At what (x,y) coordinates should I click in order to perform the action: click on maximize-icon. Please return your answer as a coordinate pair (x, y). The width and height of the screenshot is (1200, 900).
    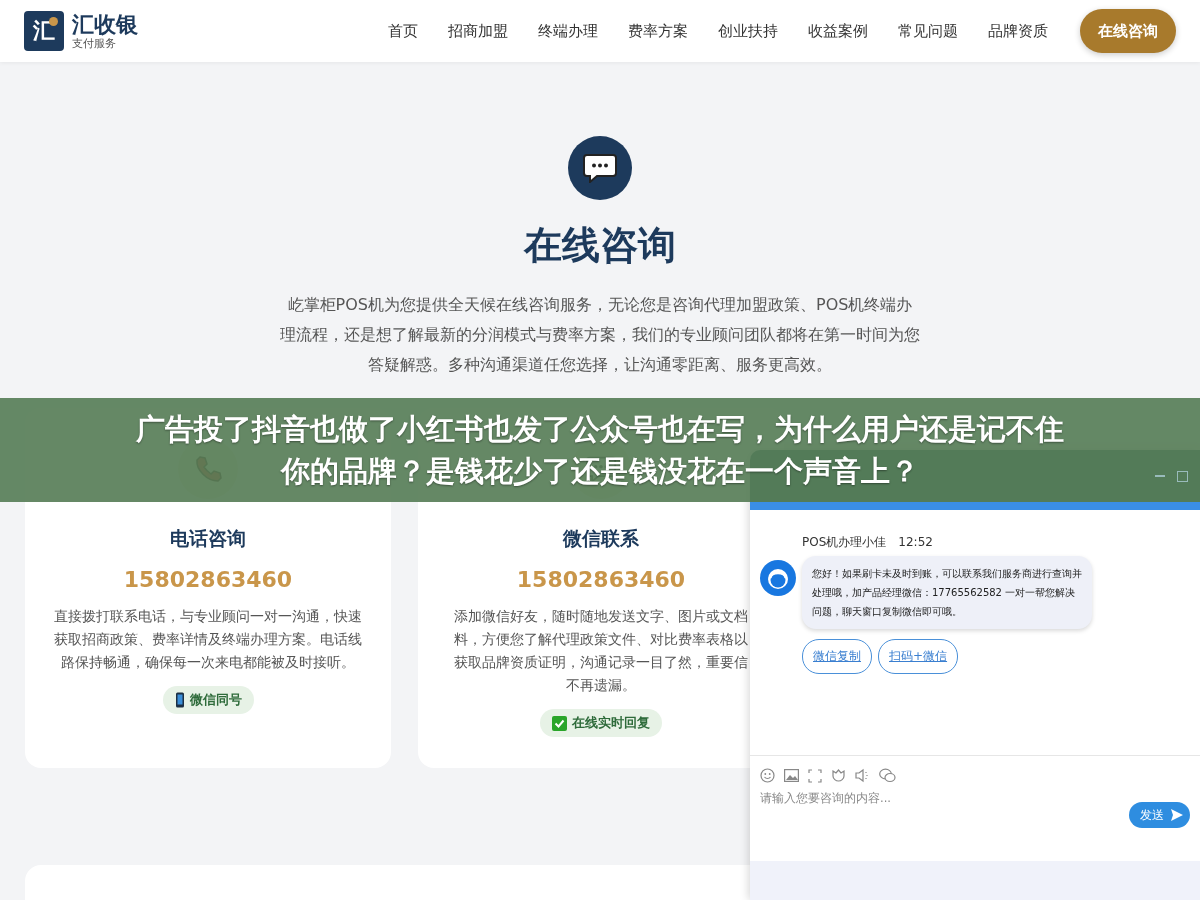
    Looking at the image, I should click on (1182, 476).